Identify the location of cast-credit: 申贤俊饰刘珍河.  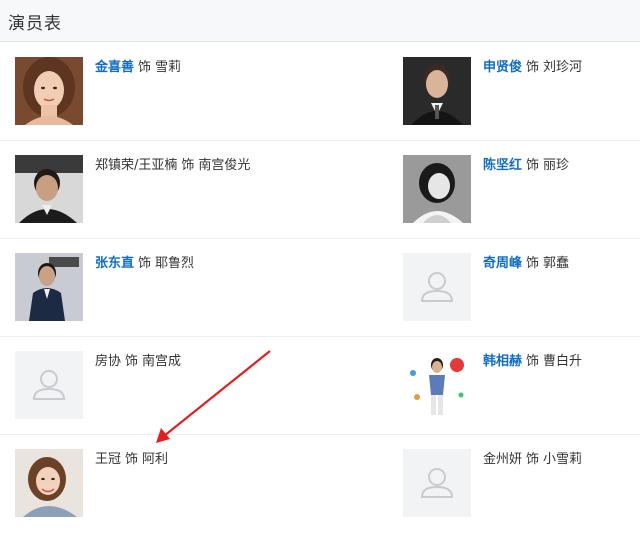
(532, 68).